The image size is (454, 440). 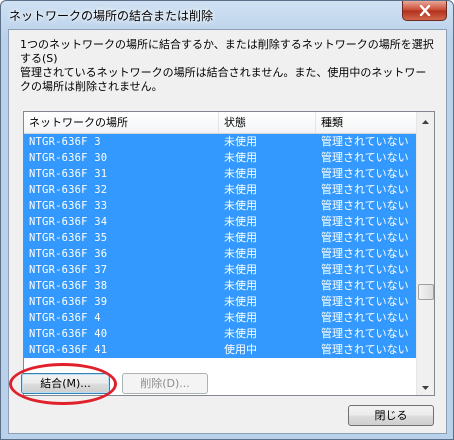 I want to click on window-close-button, so click(x=424, y=11).